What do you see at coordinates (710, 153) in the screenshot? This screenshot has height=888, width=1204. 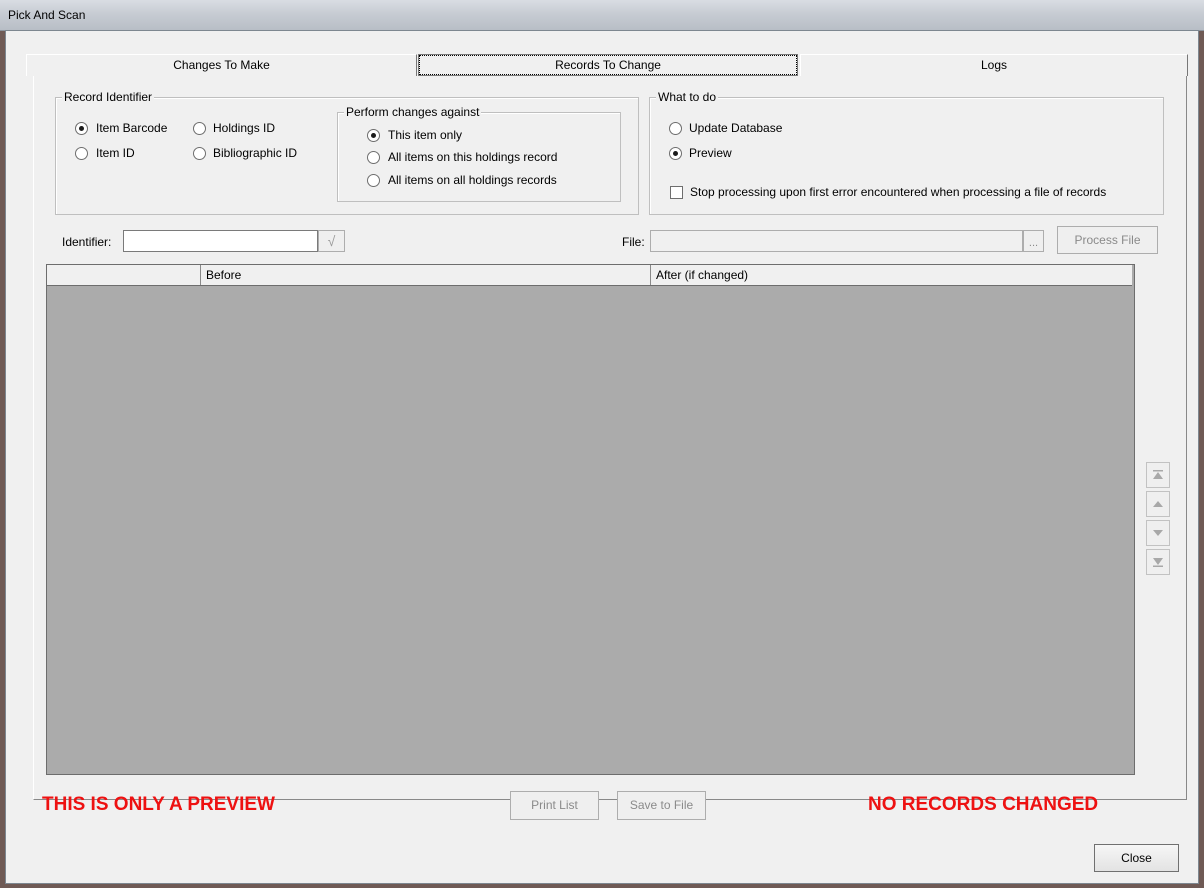 I see `preview-label: Preview` at bounding box center [710, 153].